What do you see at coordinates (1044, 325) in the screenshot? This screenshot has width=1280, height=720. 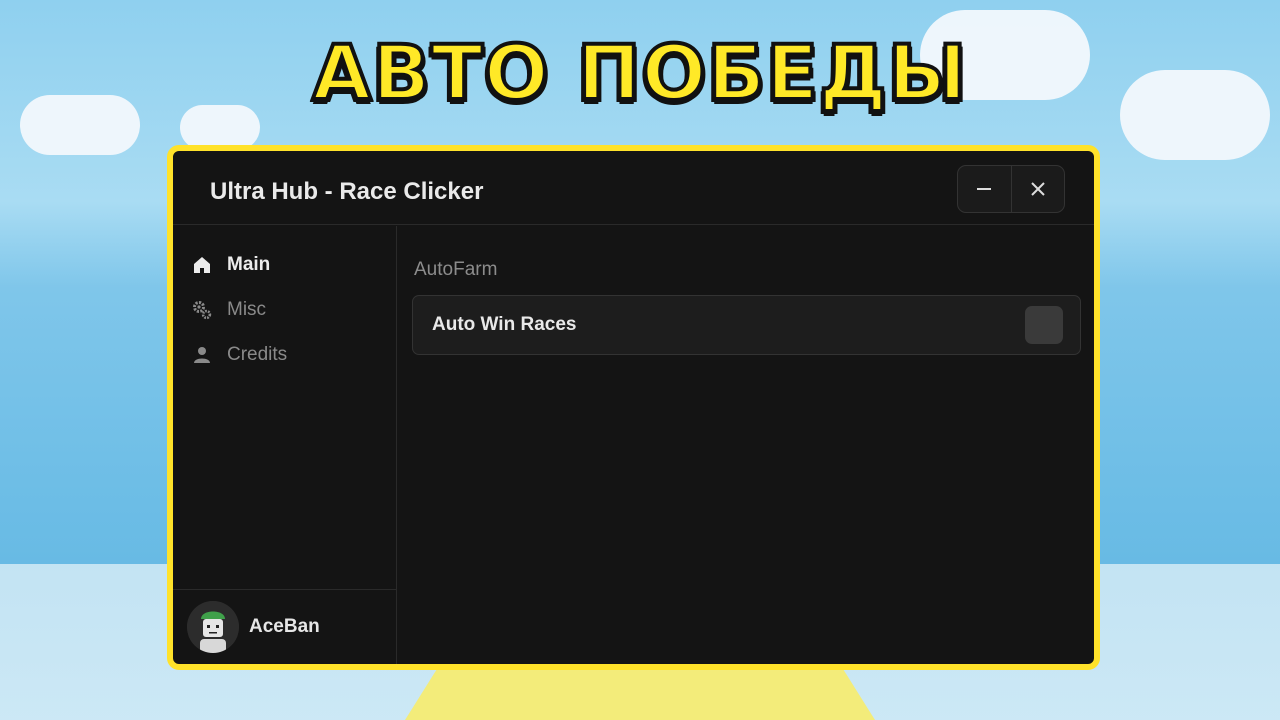 I see `toggle-checkbox` at bounding box center [1044, 325].